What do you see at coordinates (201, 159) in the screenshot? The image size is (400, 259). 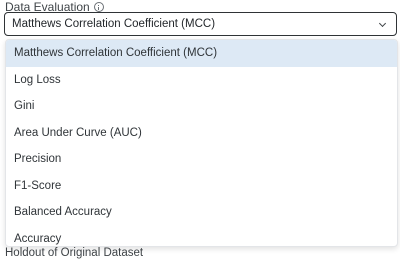 I see `menu-item-precision: Precision` at bounding box center [201, 159].